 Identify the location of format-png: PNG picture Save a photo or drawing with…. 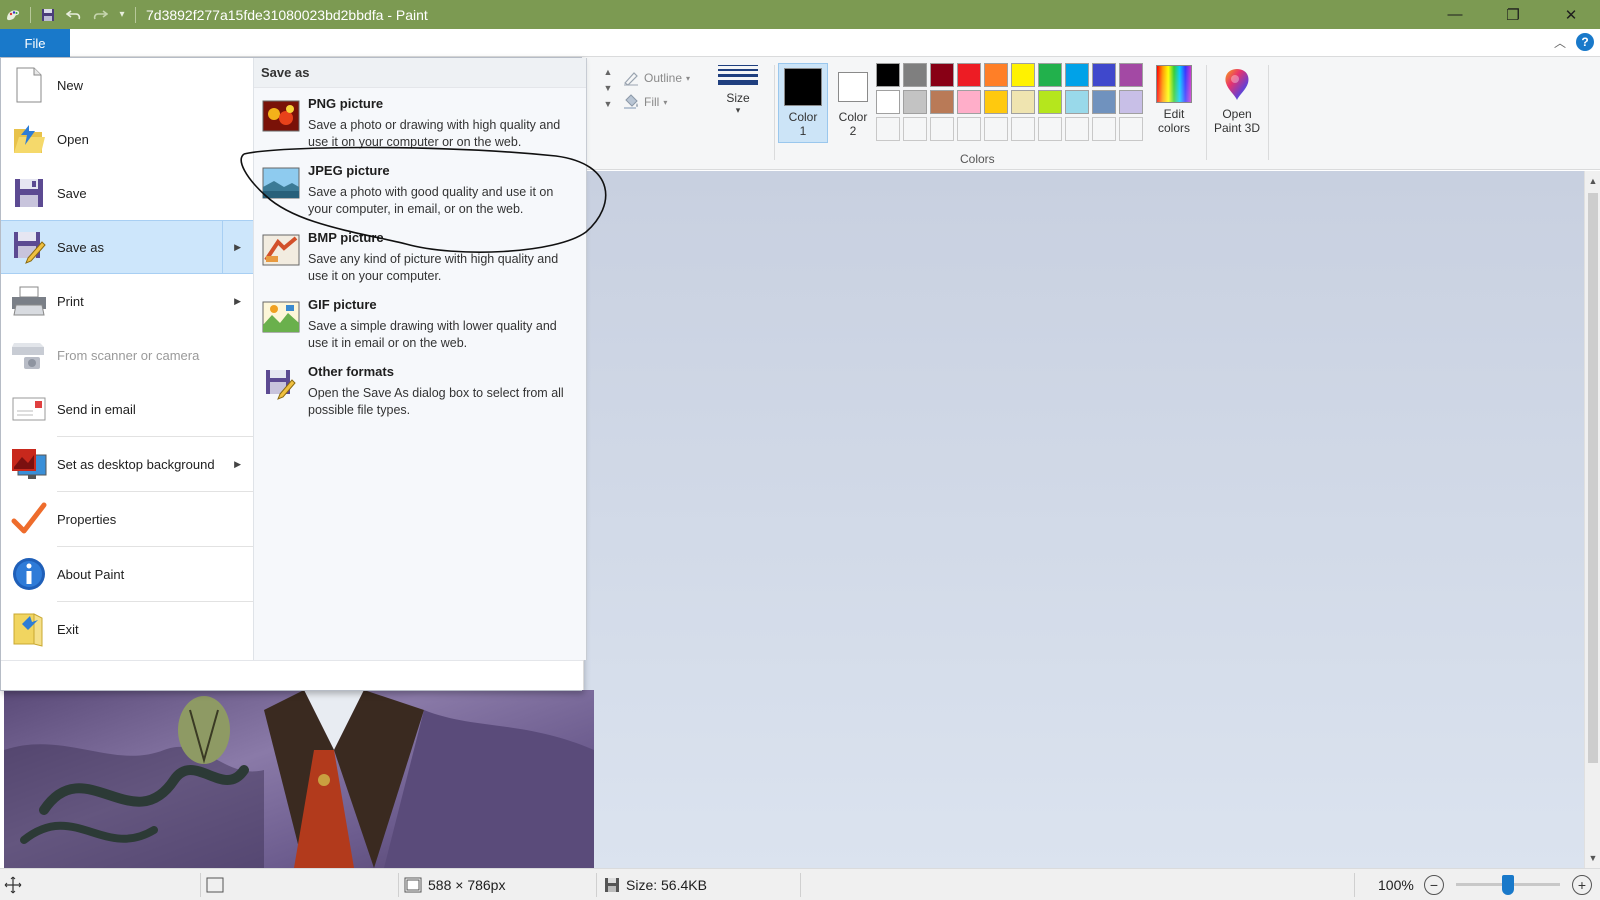
(420, 121).